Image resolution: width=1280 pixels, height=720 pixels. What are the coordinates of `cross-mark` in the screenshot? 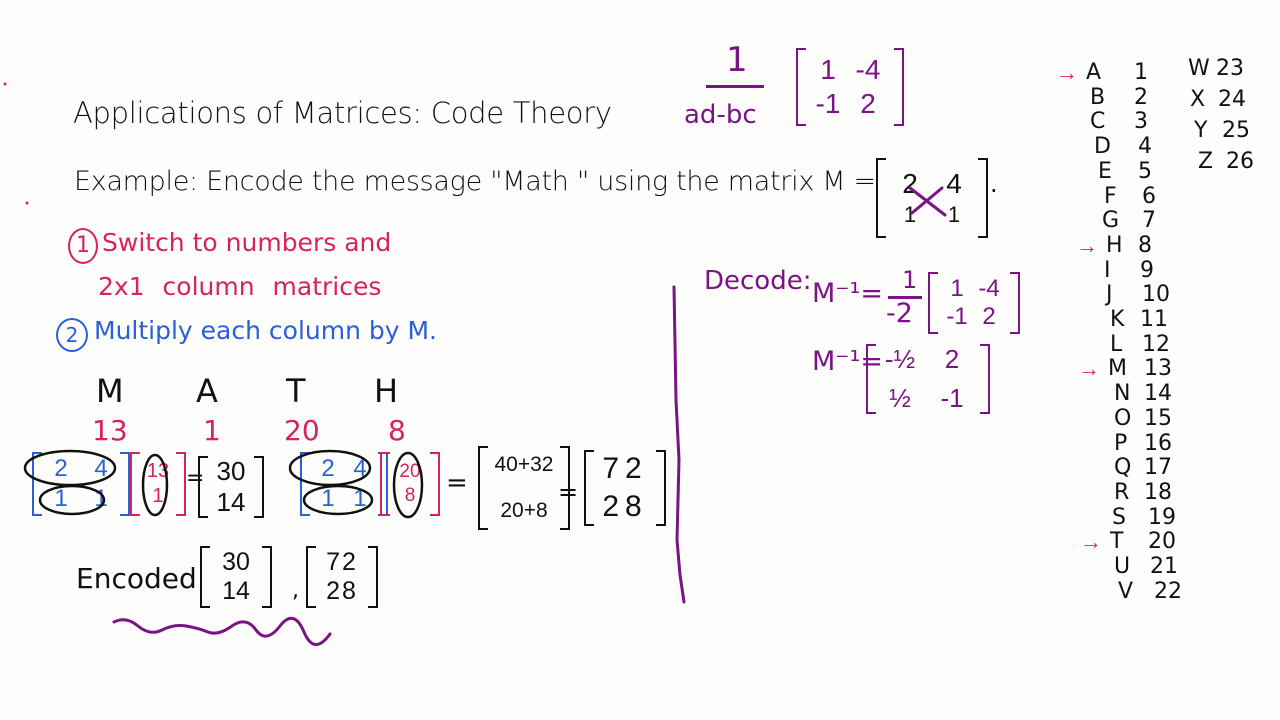 It's located at (927, 201).